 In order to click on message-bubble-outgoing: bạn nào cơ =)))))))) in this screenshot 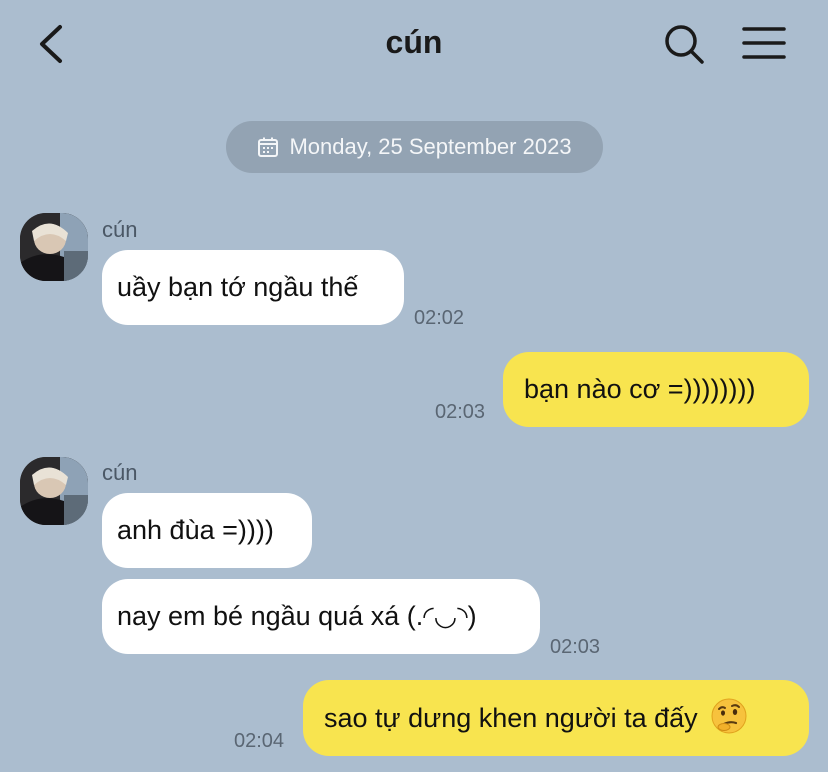, I will do `click(656, 389)`.